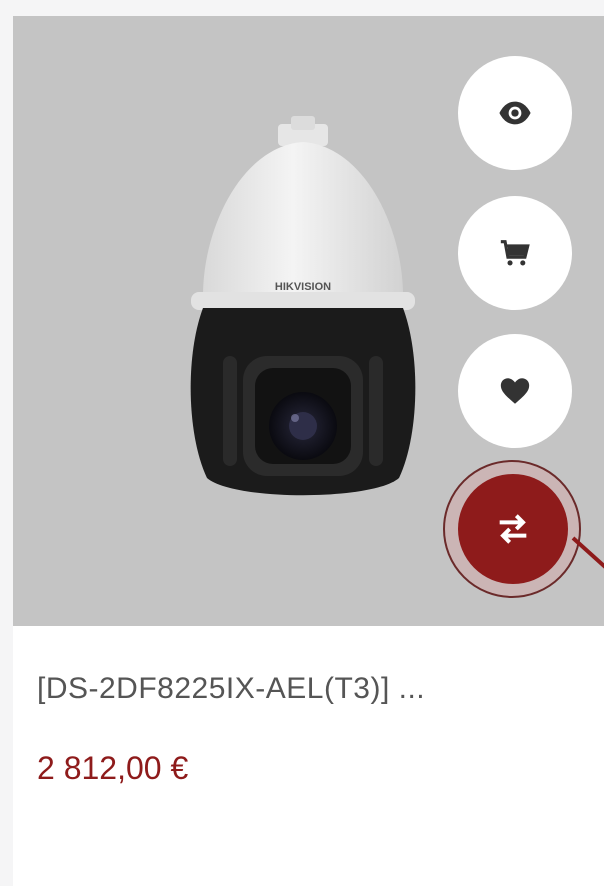  I want to click on add-to-cart-button, so click(515, 253).